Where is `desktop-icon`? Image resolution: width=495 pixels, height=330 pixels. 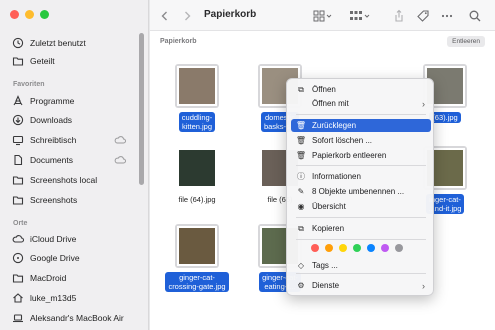
desktop-icon is located at coordinates (18, 140).